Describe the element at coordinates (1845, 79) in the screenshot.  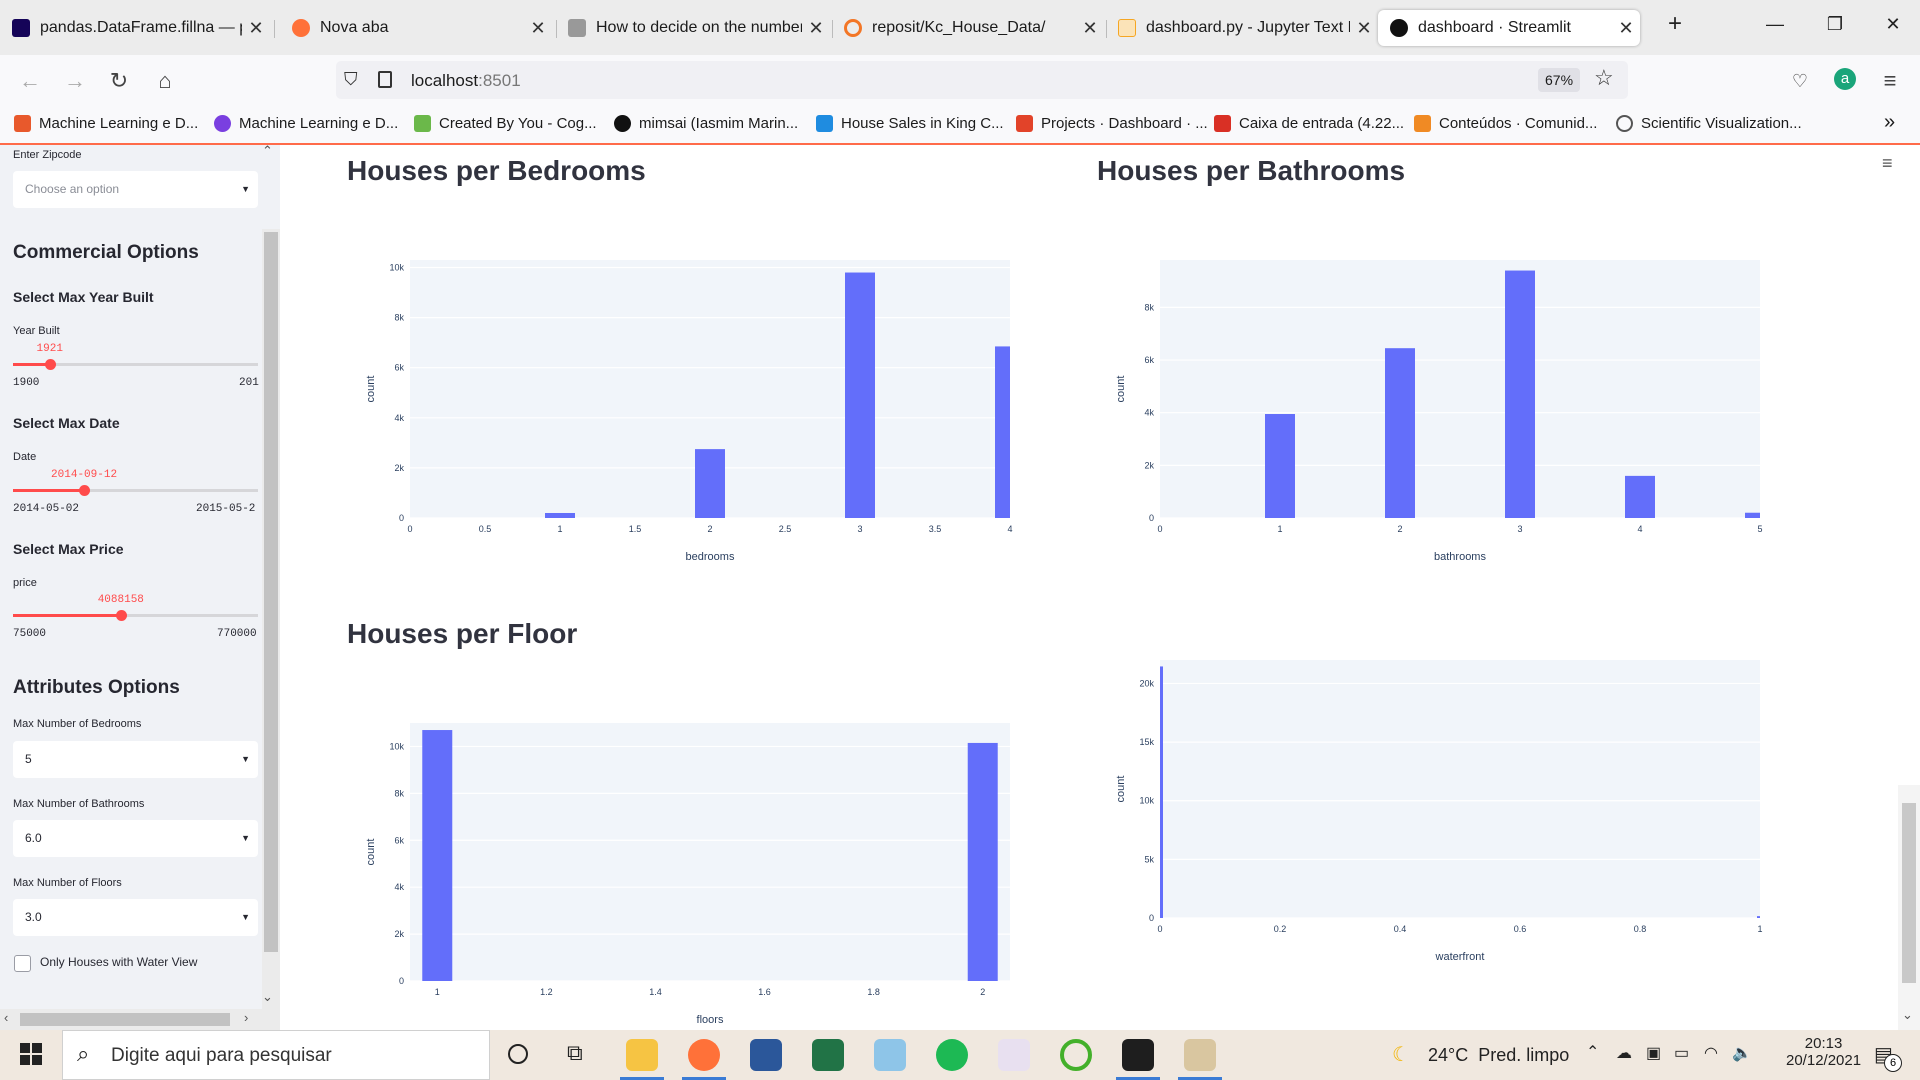
I see `account-icon: a` at that location.